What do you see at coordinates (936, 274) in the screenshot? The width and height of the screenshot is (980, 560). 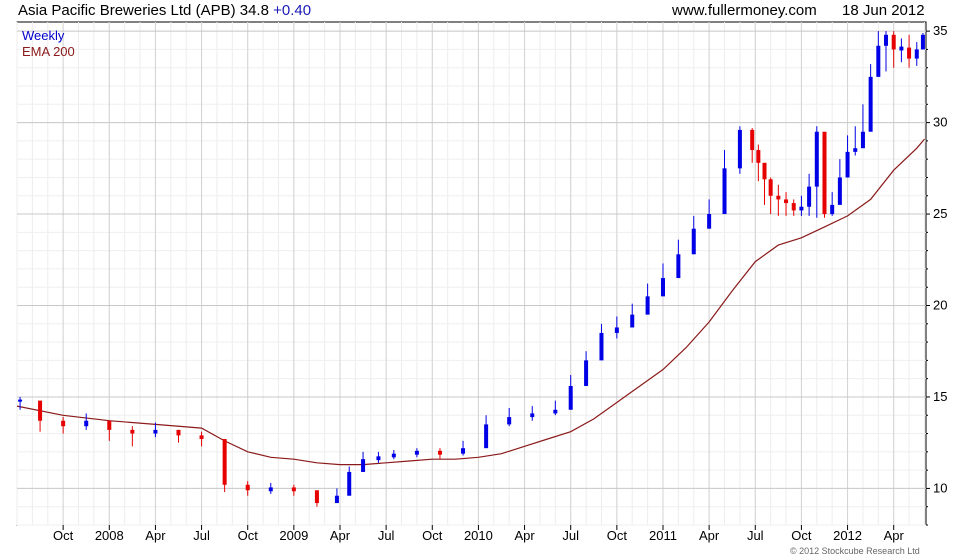 I see `y-axis-ticks: 10 15 20 25 30 35` at bounding box center [936, 274].